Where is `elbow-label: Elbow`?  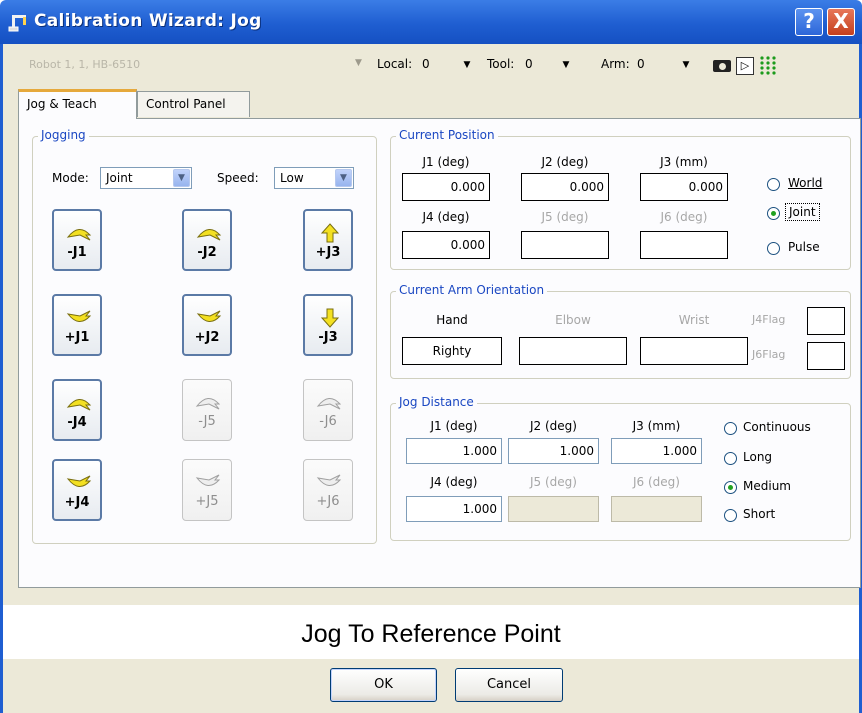
elbow-label: Elbow is located at coordinates (573, 320).